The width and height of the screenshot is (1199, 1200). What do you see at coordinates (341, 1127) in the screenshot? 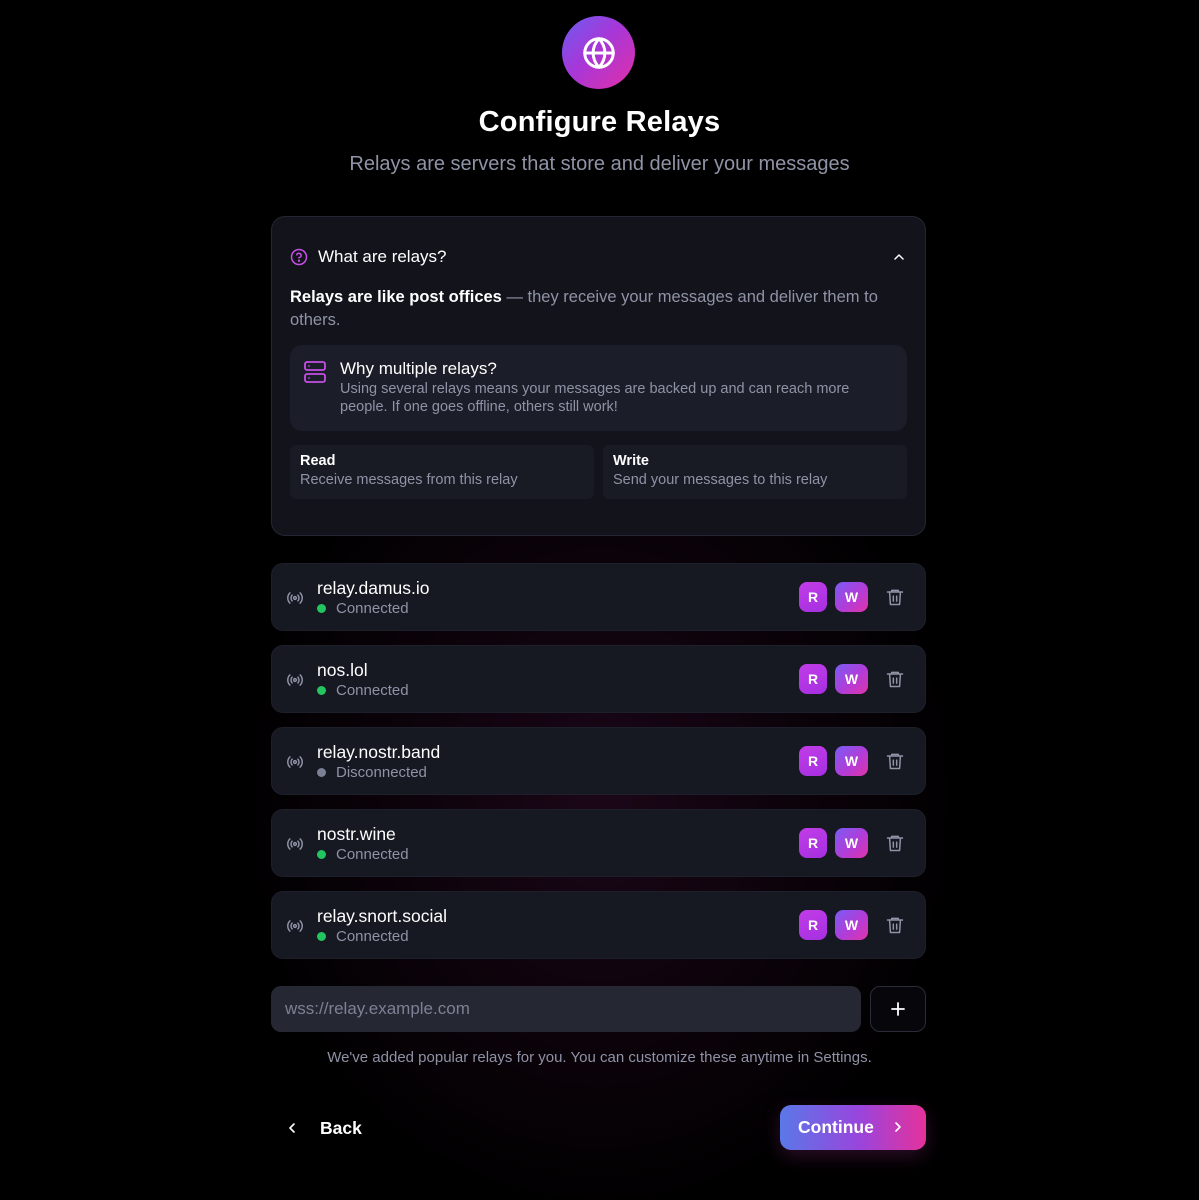
I see `back-label: Back` at bounding box center [341, 1127].